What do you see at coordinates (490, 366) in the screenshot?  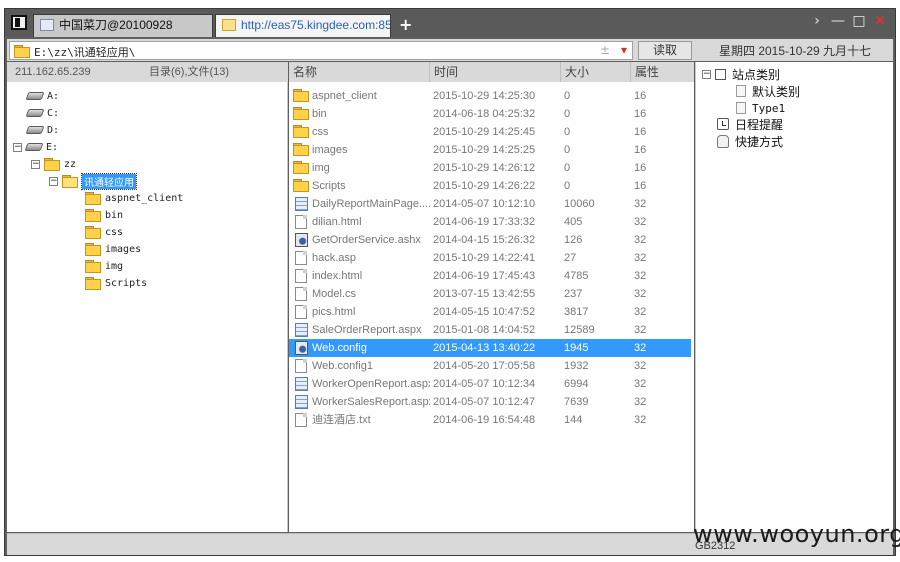 I see `file-row: Web.config1 2014-05-20 17:05:58 1932 32` at bounding box center [490, 366].